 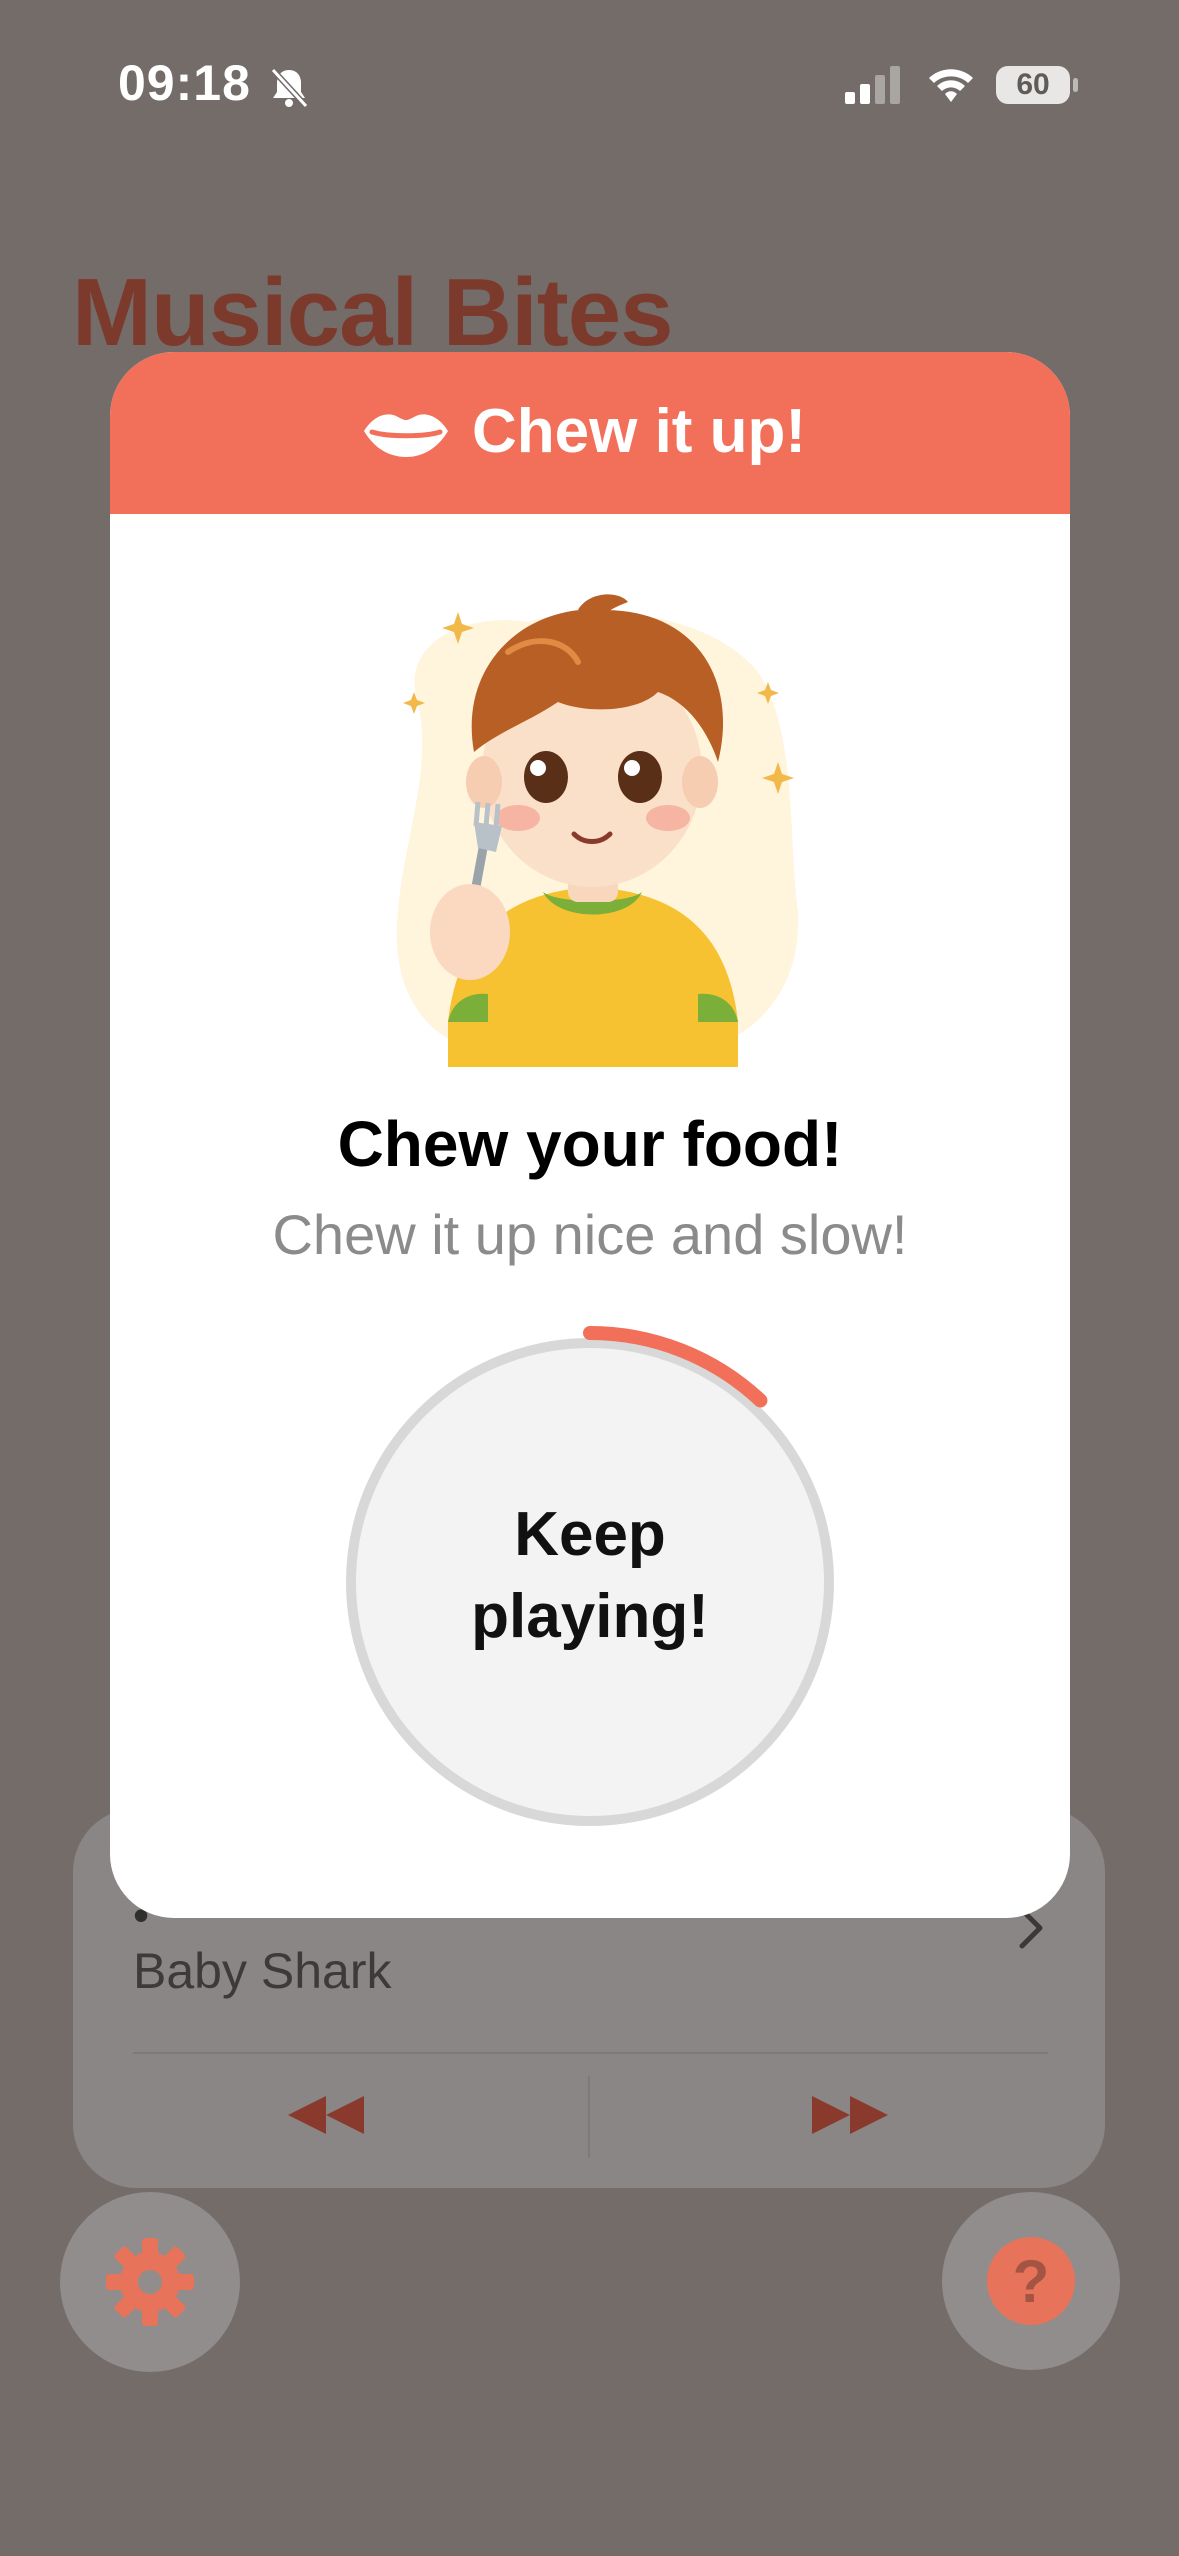 I want to click on modal-title: Chew your food!, so click(x=590, y=1144).